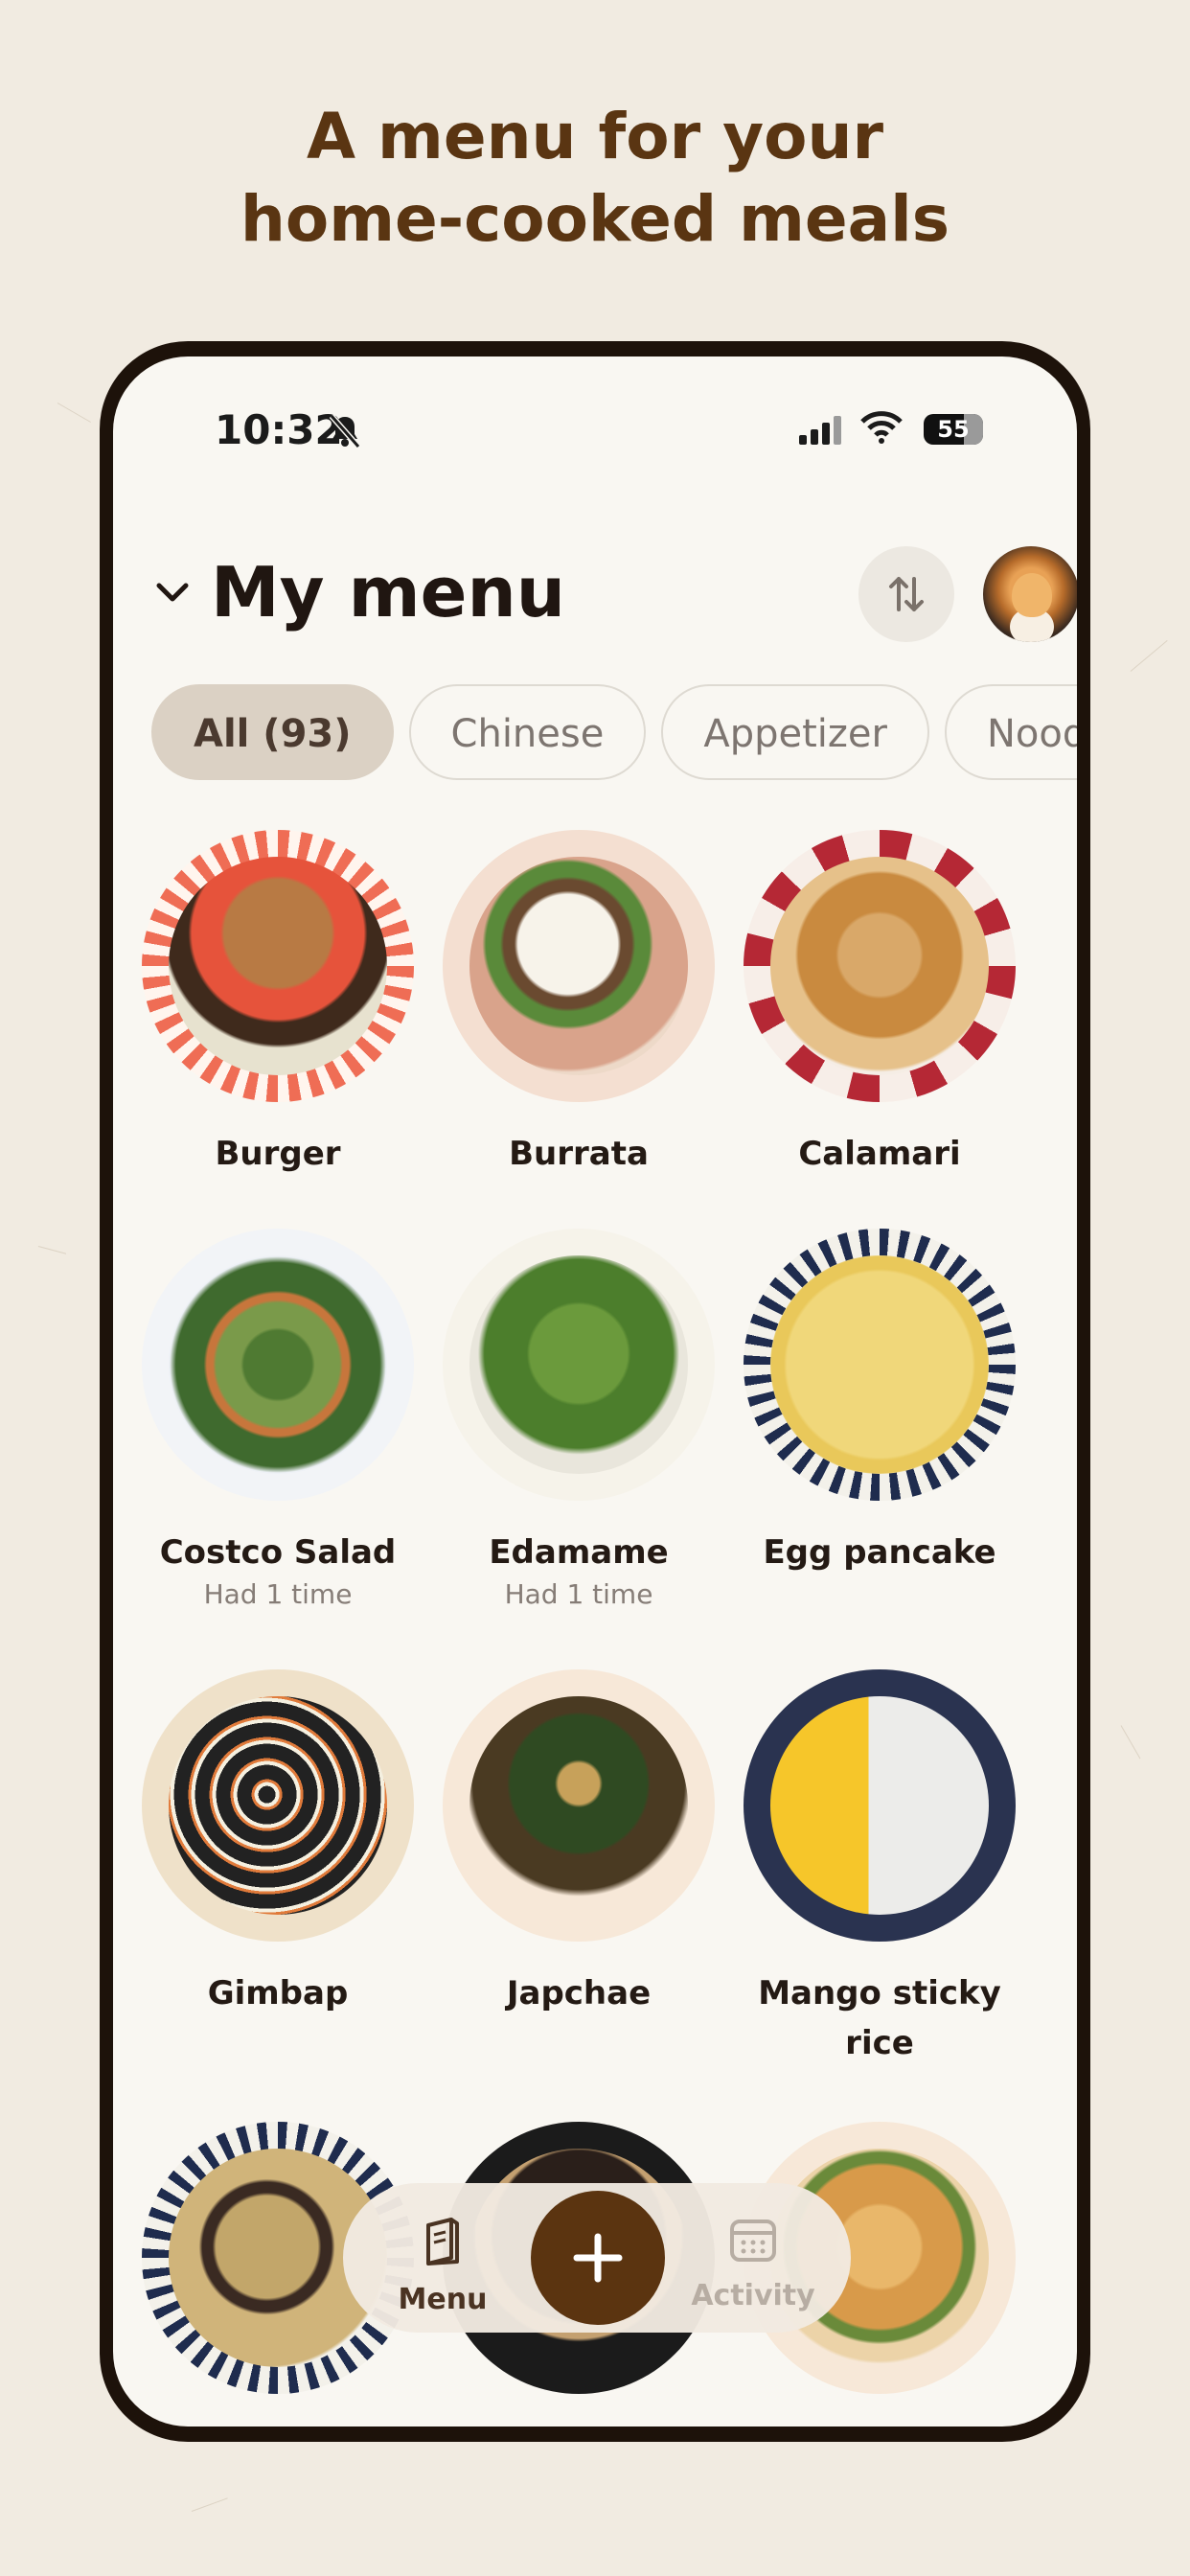 This screenshot has width=1190, height=2576. Describe the element at coordinates (880, 2018) in the screenshot. I see `dish-name: Mango sticky rice` at that location.